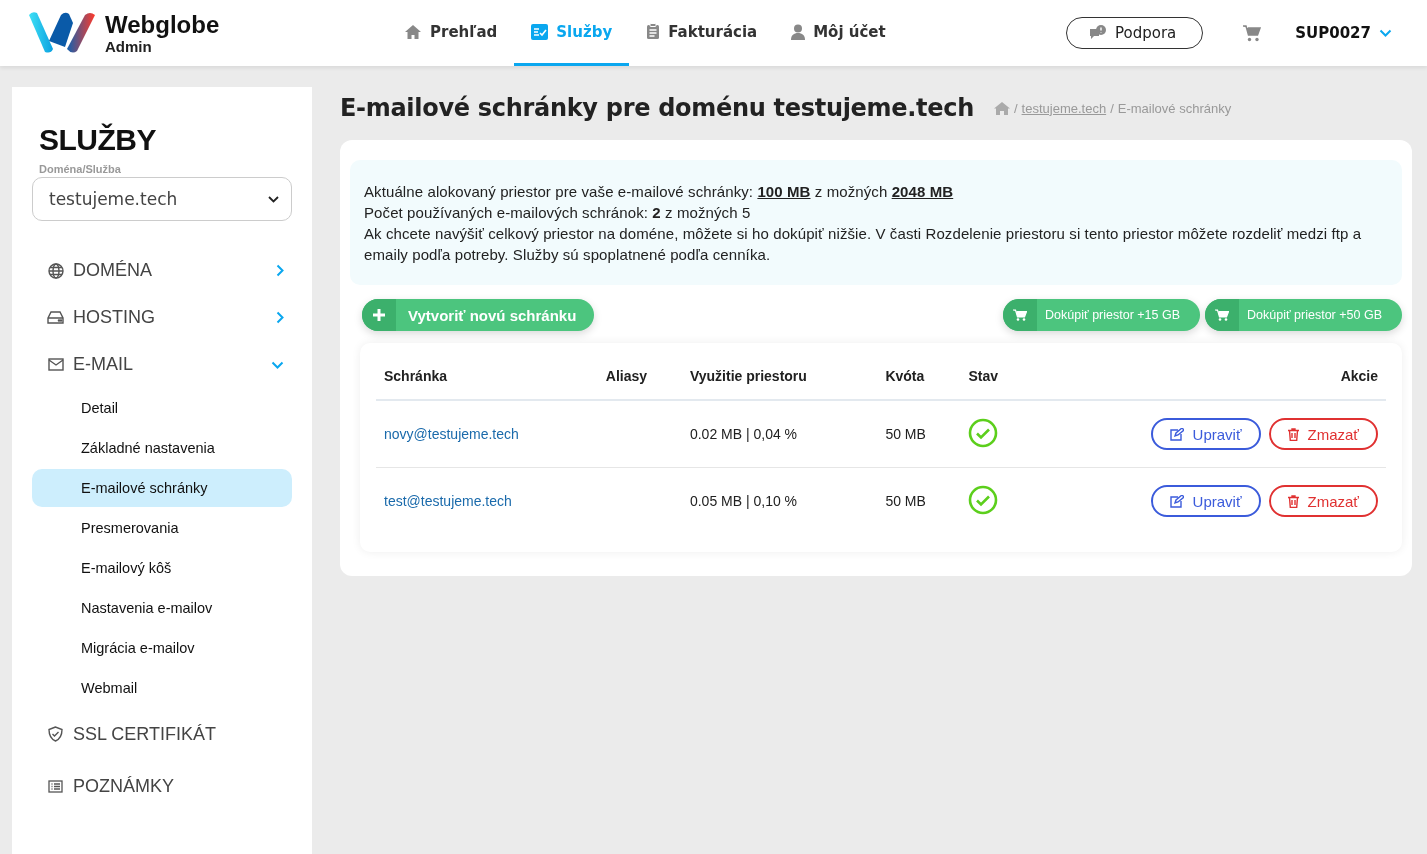  I want to click on domain-select: testujeme.tech, so click(162, 199).